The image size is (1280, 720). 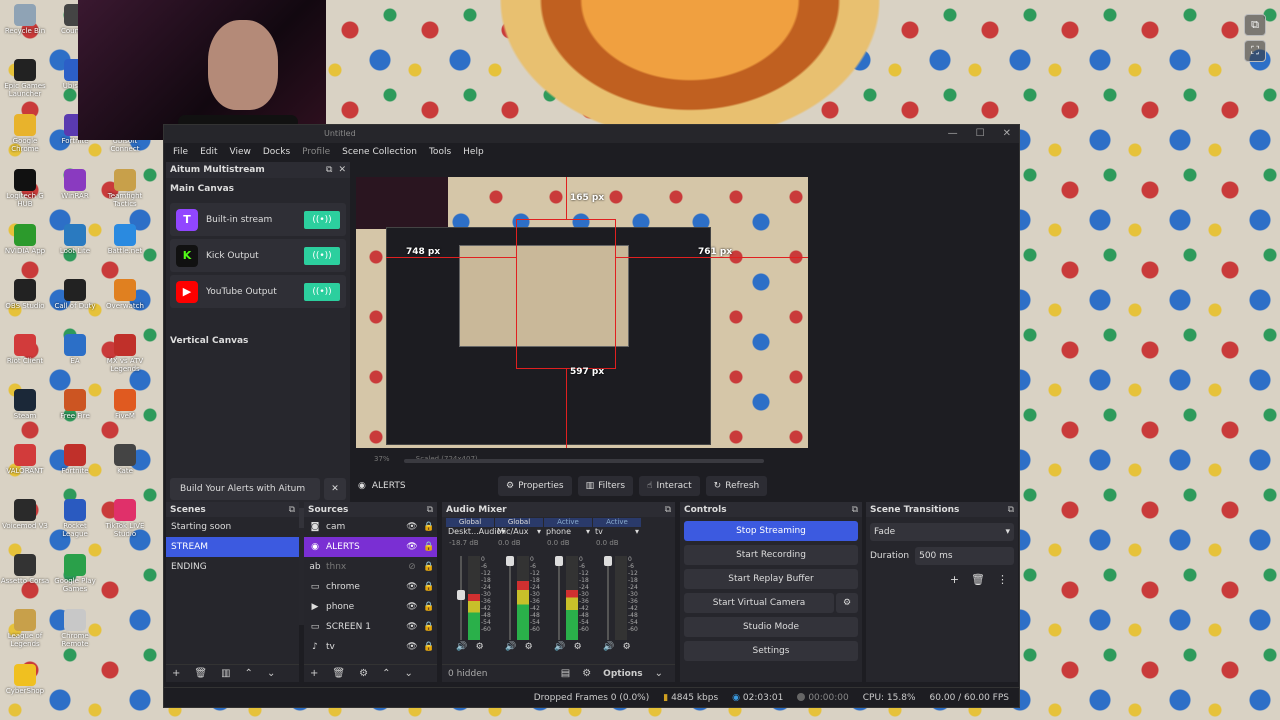 I want to click on menu-tools: Tools, so click(x=440, y=152).